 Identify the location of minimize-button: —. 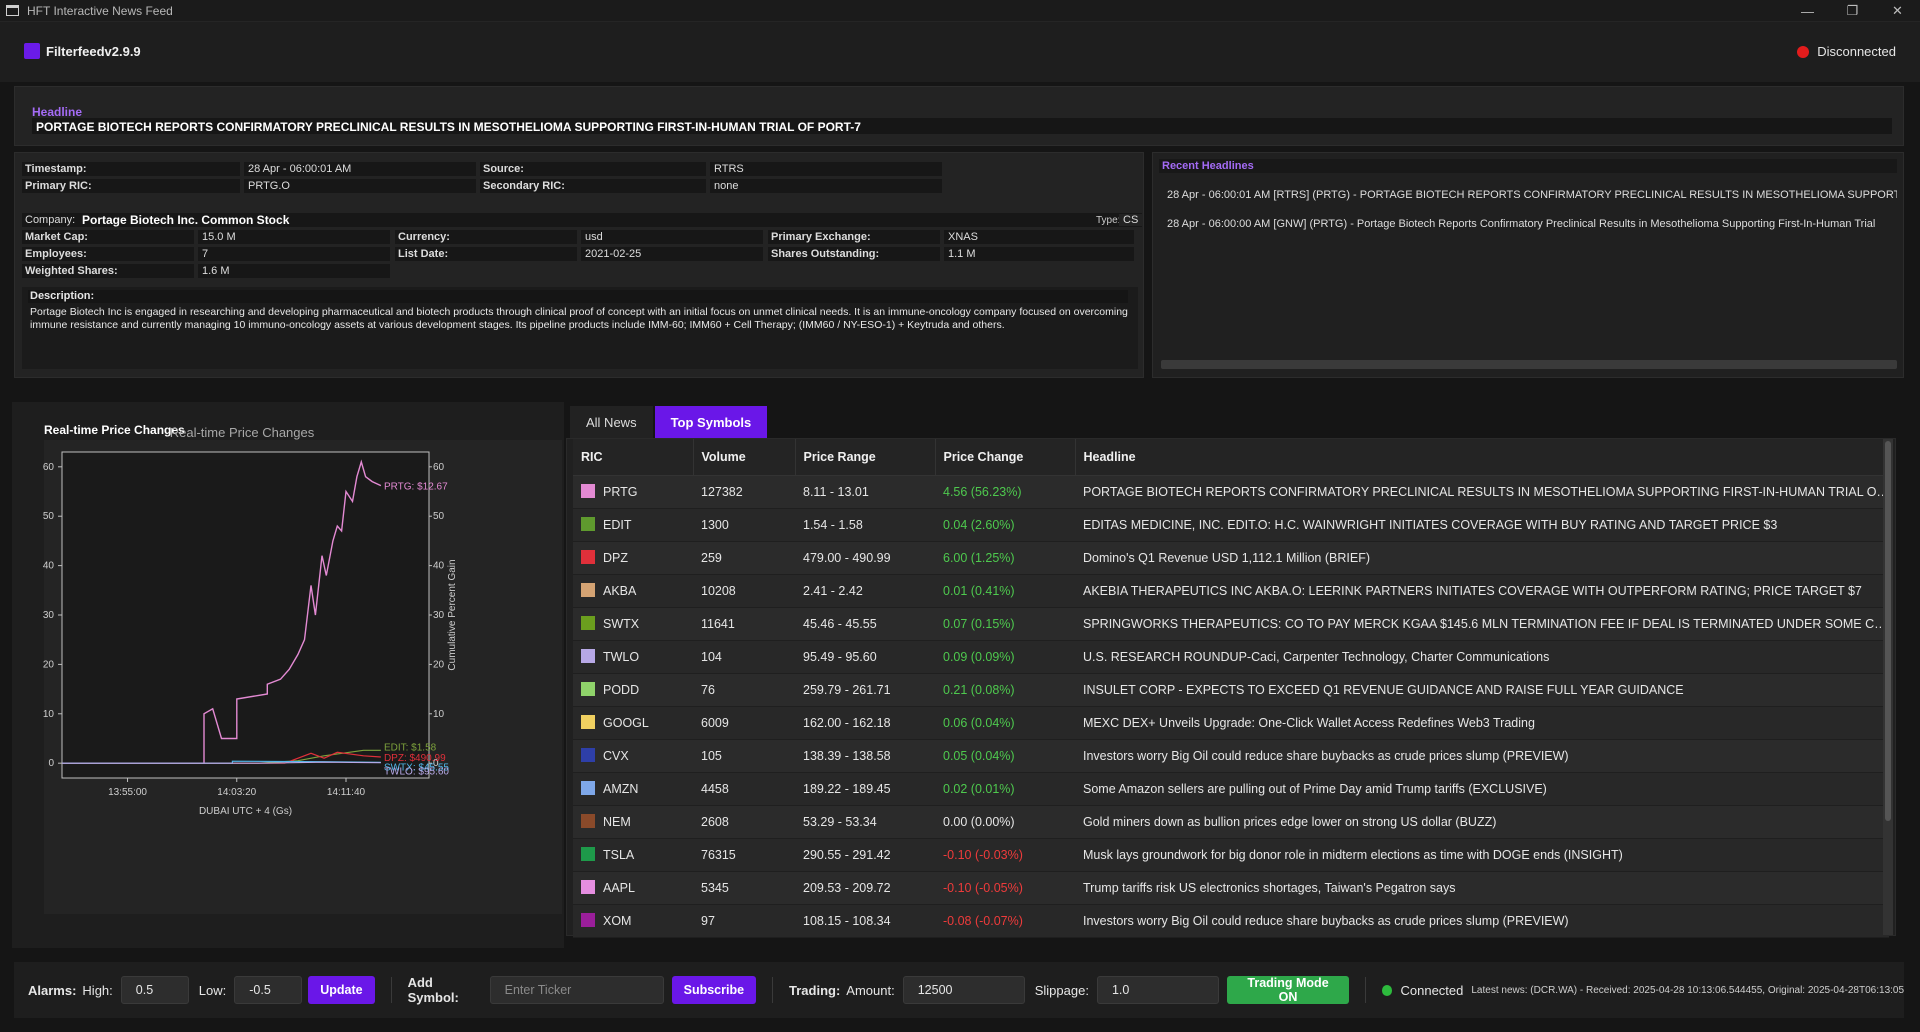
(1807, 11).